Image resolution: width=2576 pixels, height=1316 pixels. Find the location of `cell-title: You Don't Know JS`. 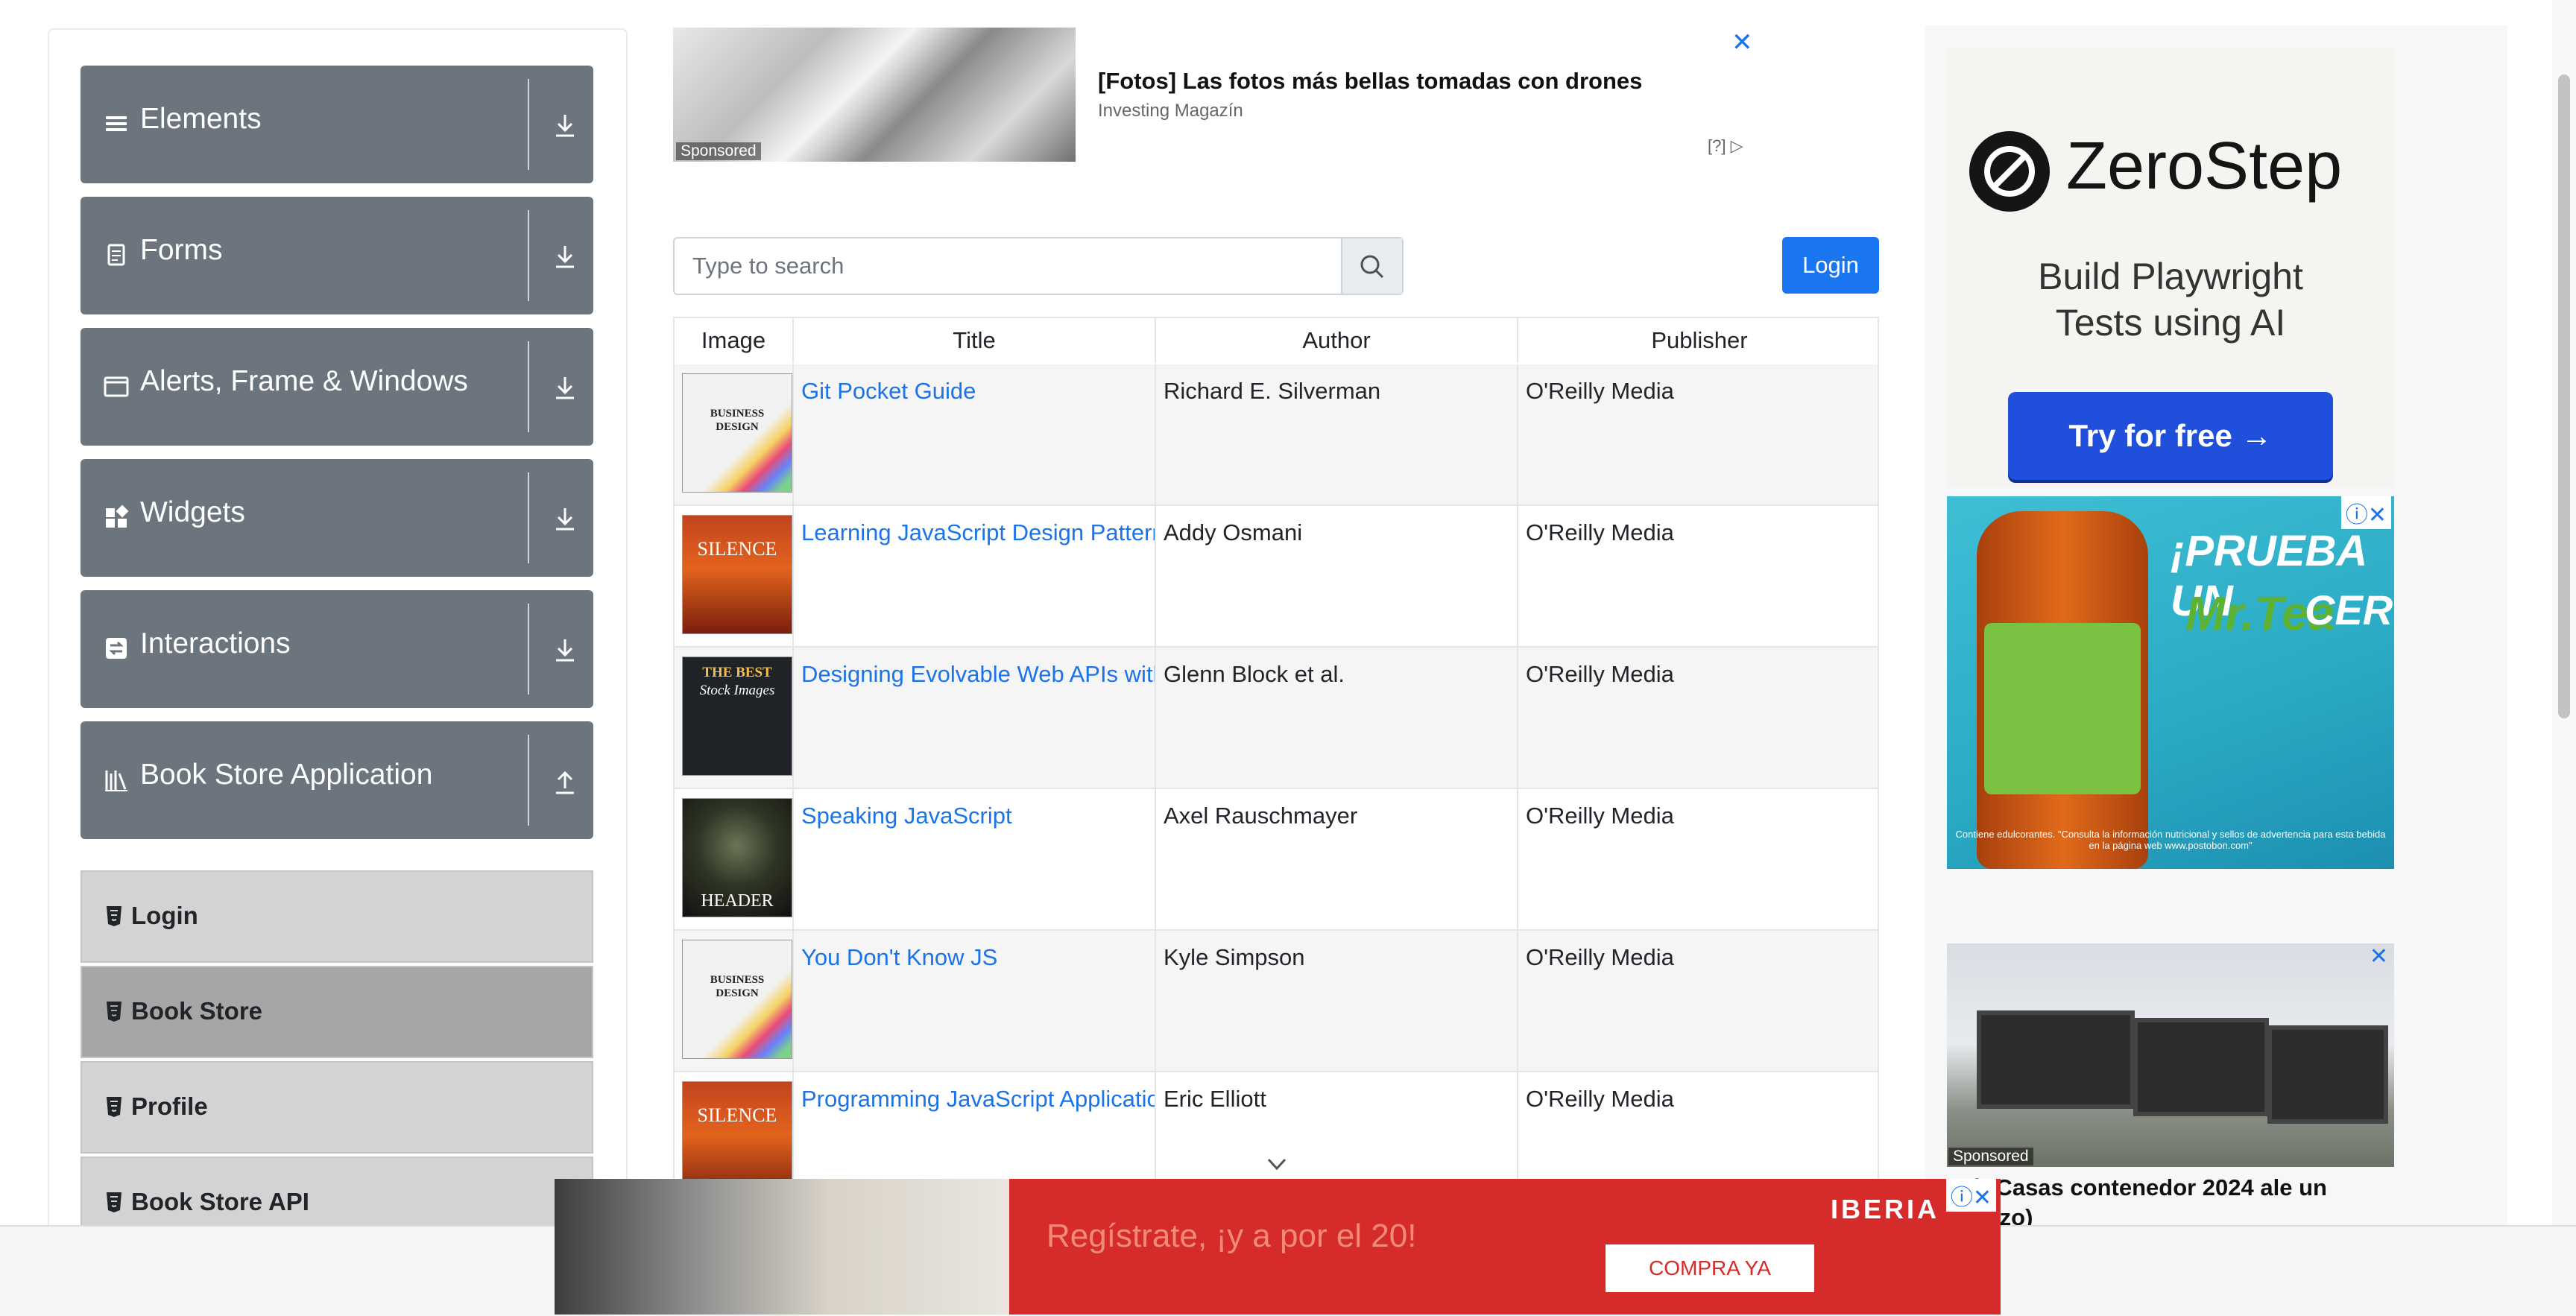

cell-title: You Don't Know JS is located at coordinates (975, 1001).